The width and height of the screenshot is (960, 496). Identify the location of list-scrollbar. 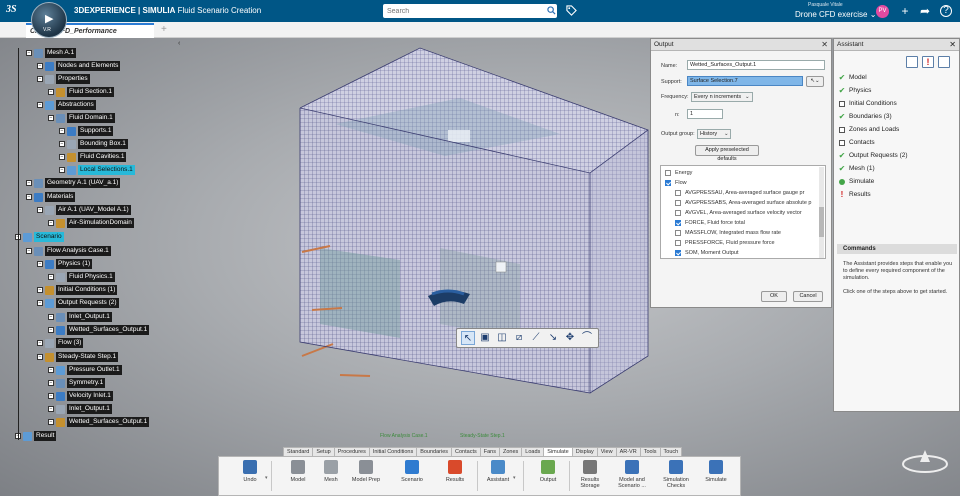
(821, 212).